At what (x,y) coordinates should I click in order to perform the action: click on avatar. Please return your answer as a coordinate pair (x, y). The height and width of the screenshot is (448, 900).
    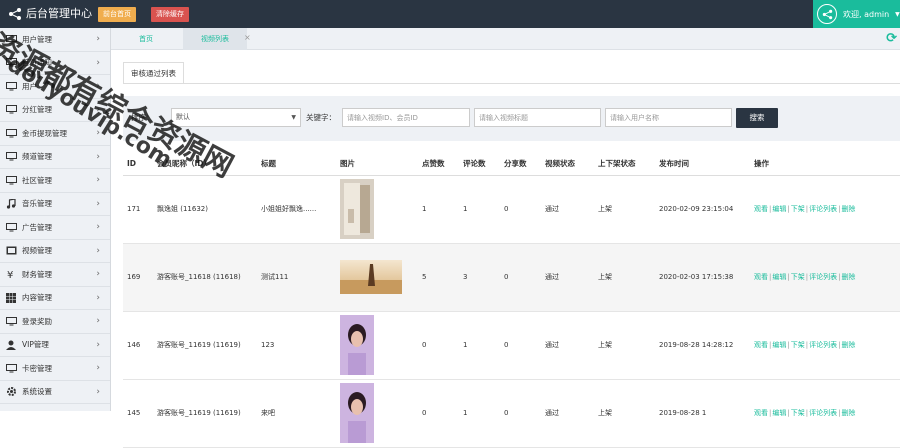
    Looking at the image, I should click on (827, 14).